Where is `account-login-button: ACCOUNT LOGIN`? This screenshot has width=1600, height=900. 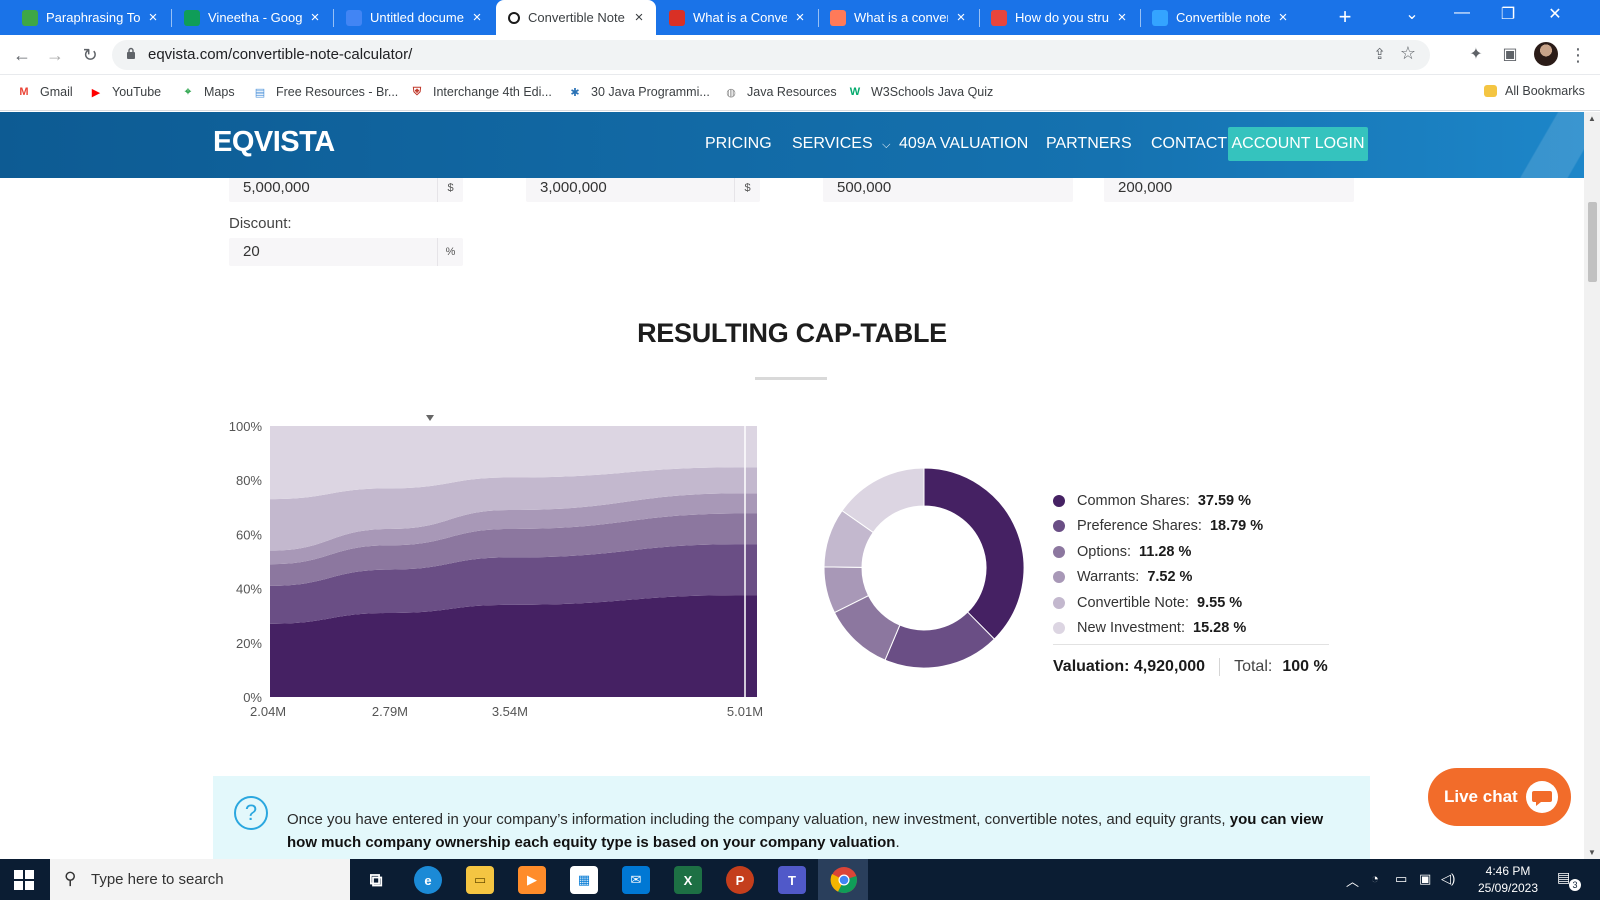 account-login-button: ACCOUNT LOGIN is located at coordinates (1298, 144).